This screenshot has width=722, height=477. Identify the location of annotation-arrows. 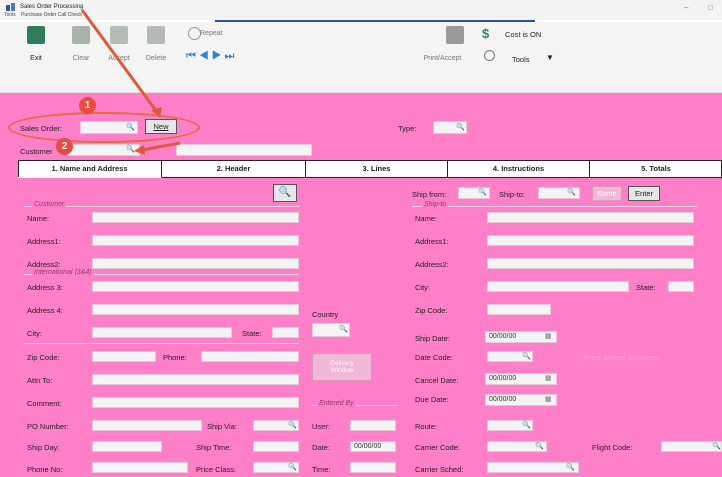
(130, 82).